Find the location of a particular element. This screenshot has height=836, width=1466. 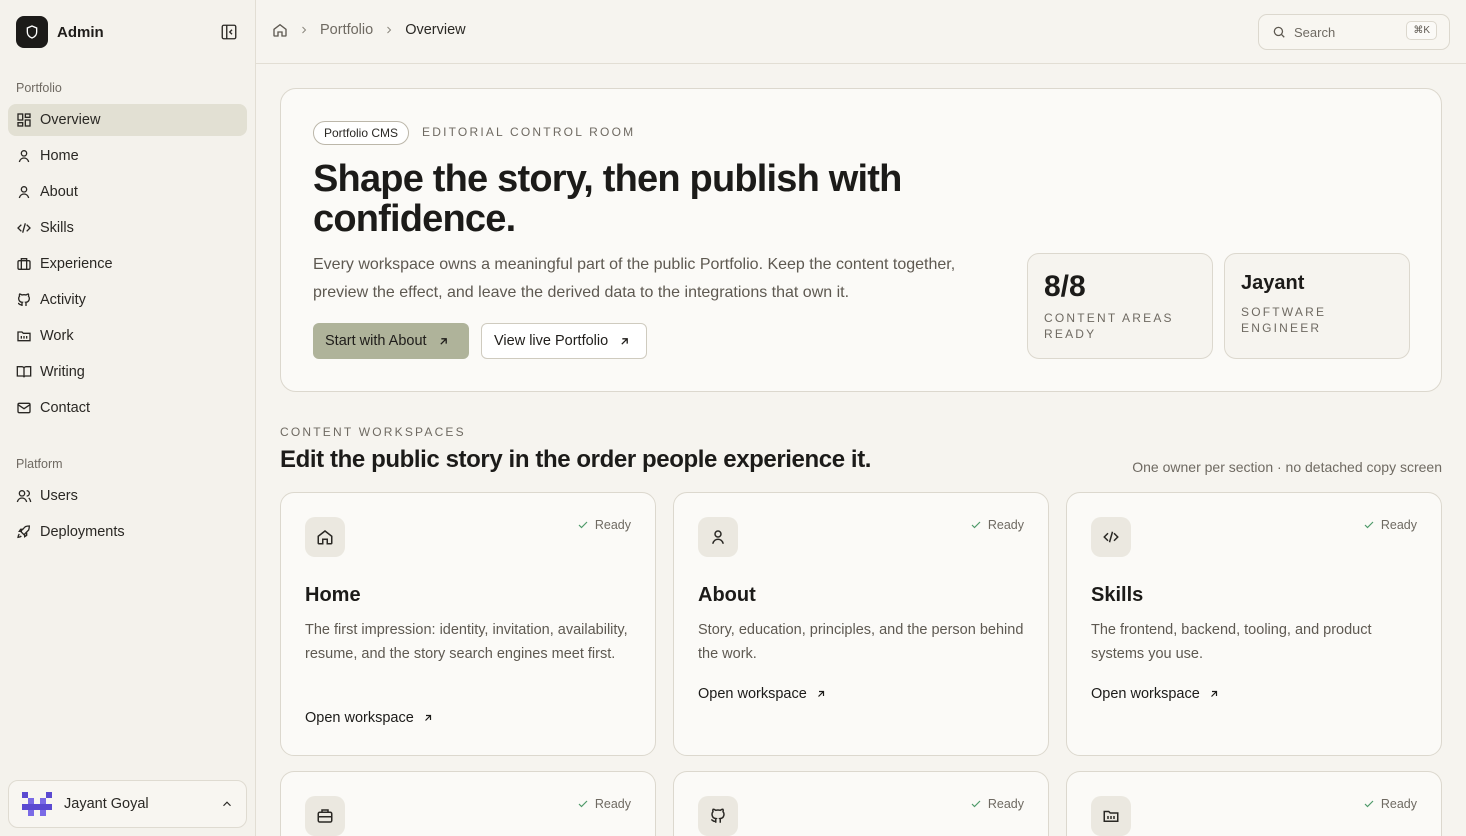

sidebar-item-home: Home is located at coordinates (127, 156).